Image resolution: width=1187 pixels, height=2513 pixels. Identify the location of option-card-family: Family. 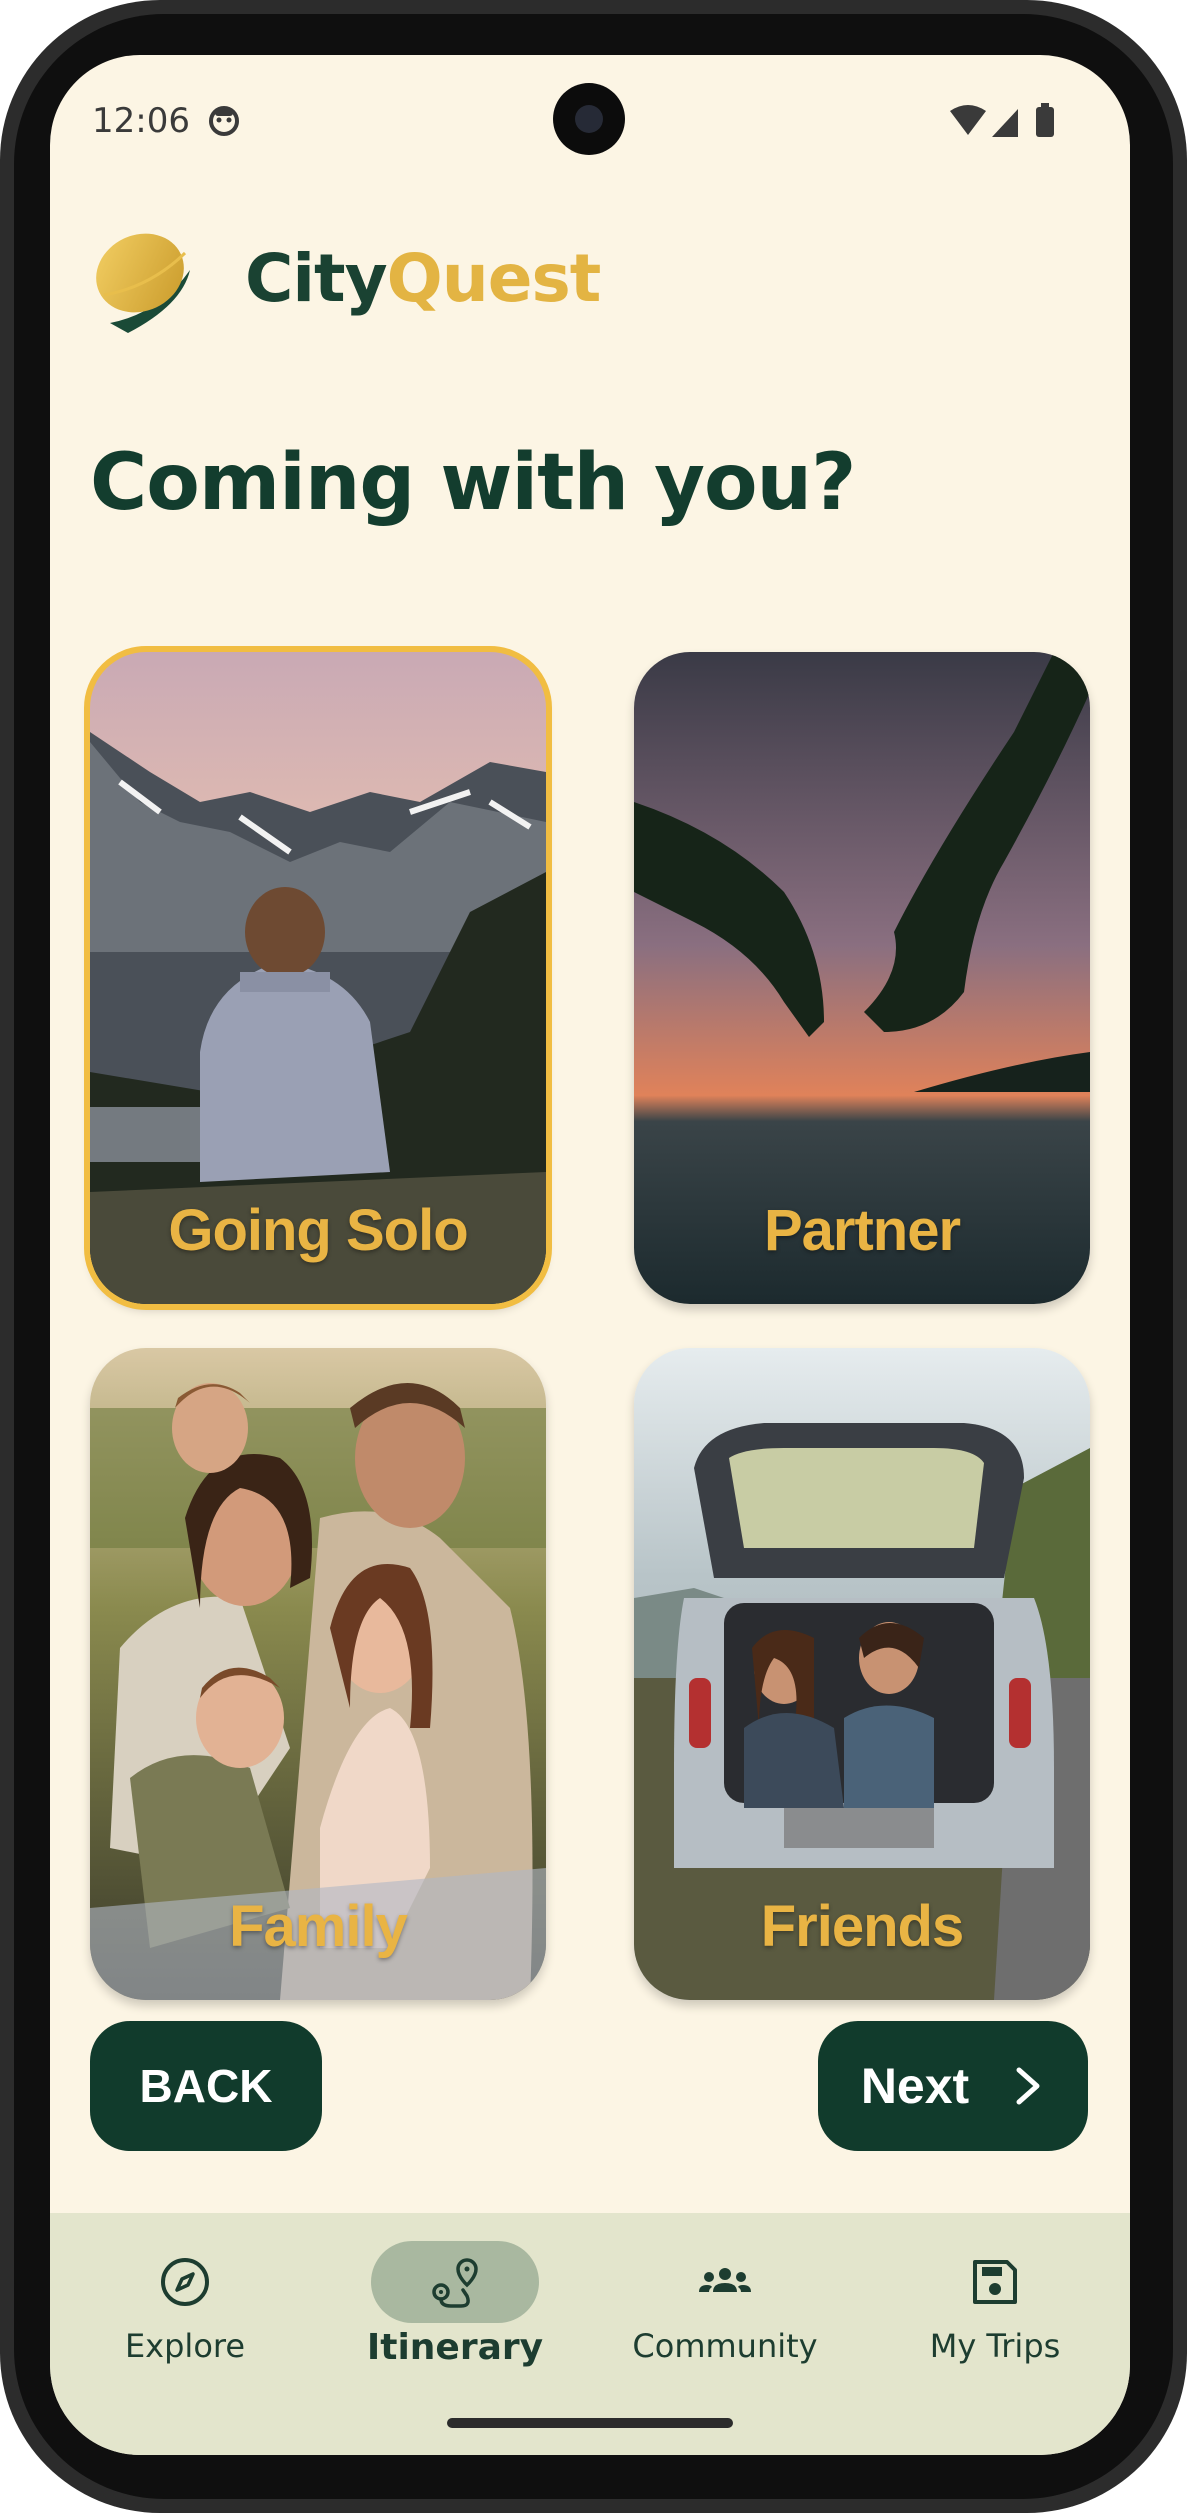
(318, 1674).